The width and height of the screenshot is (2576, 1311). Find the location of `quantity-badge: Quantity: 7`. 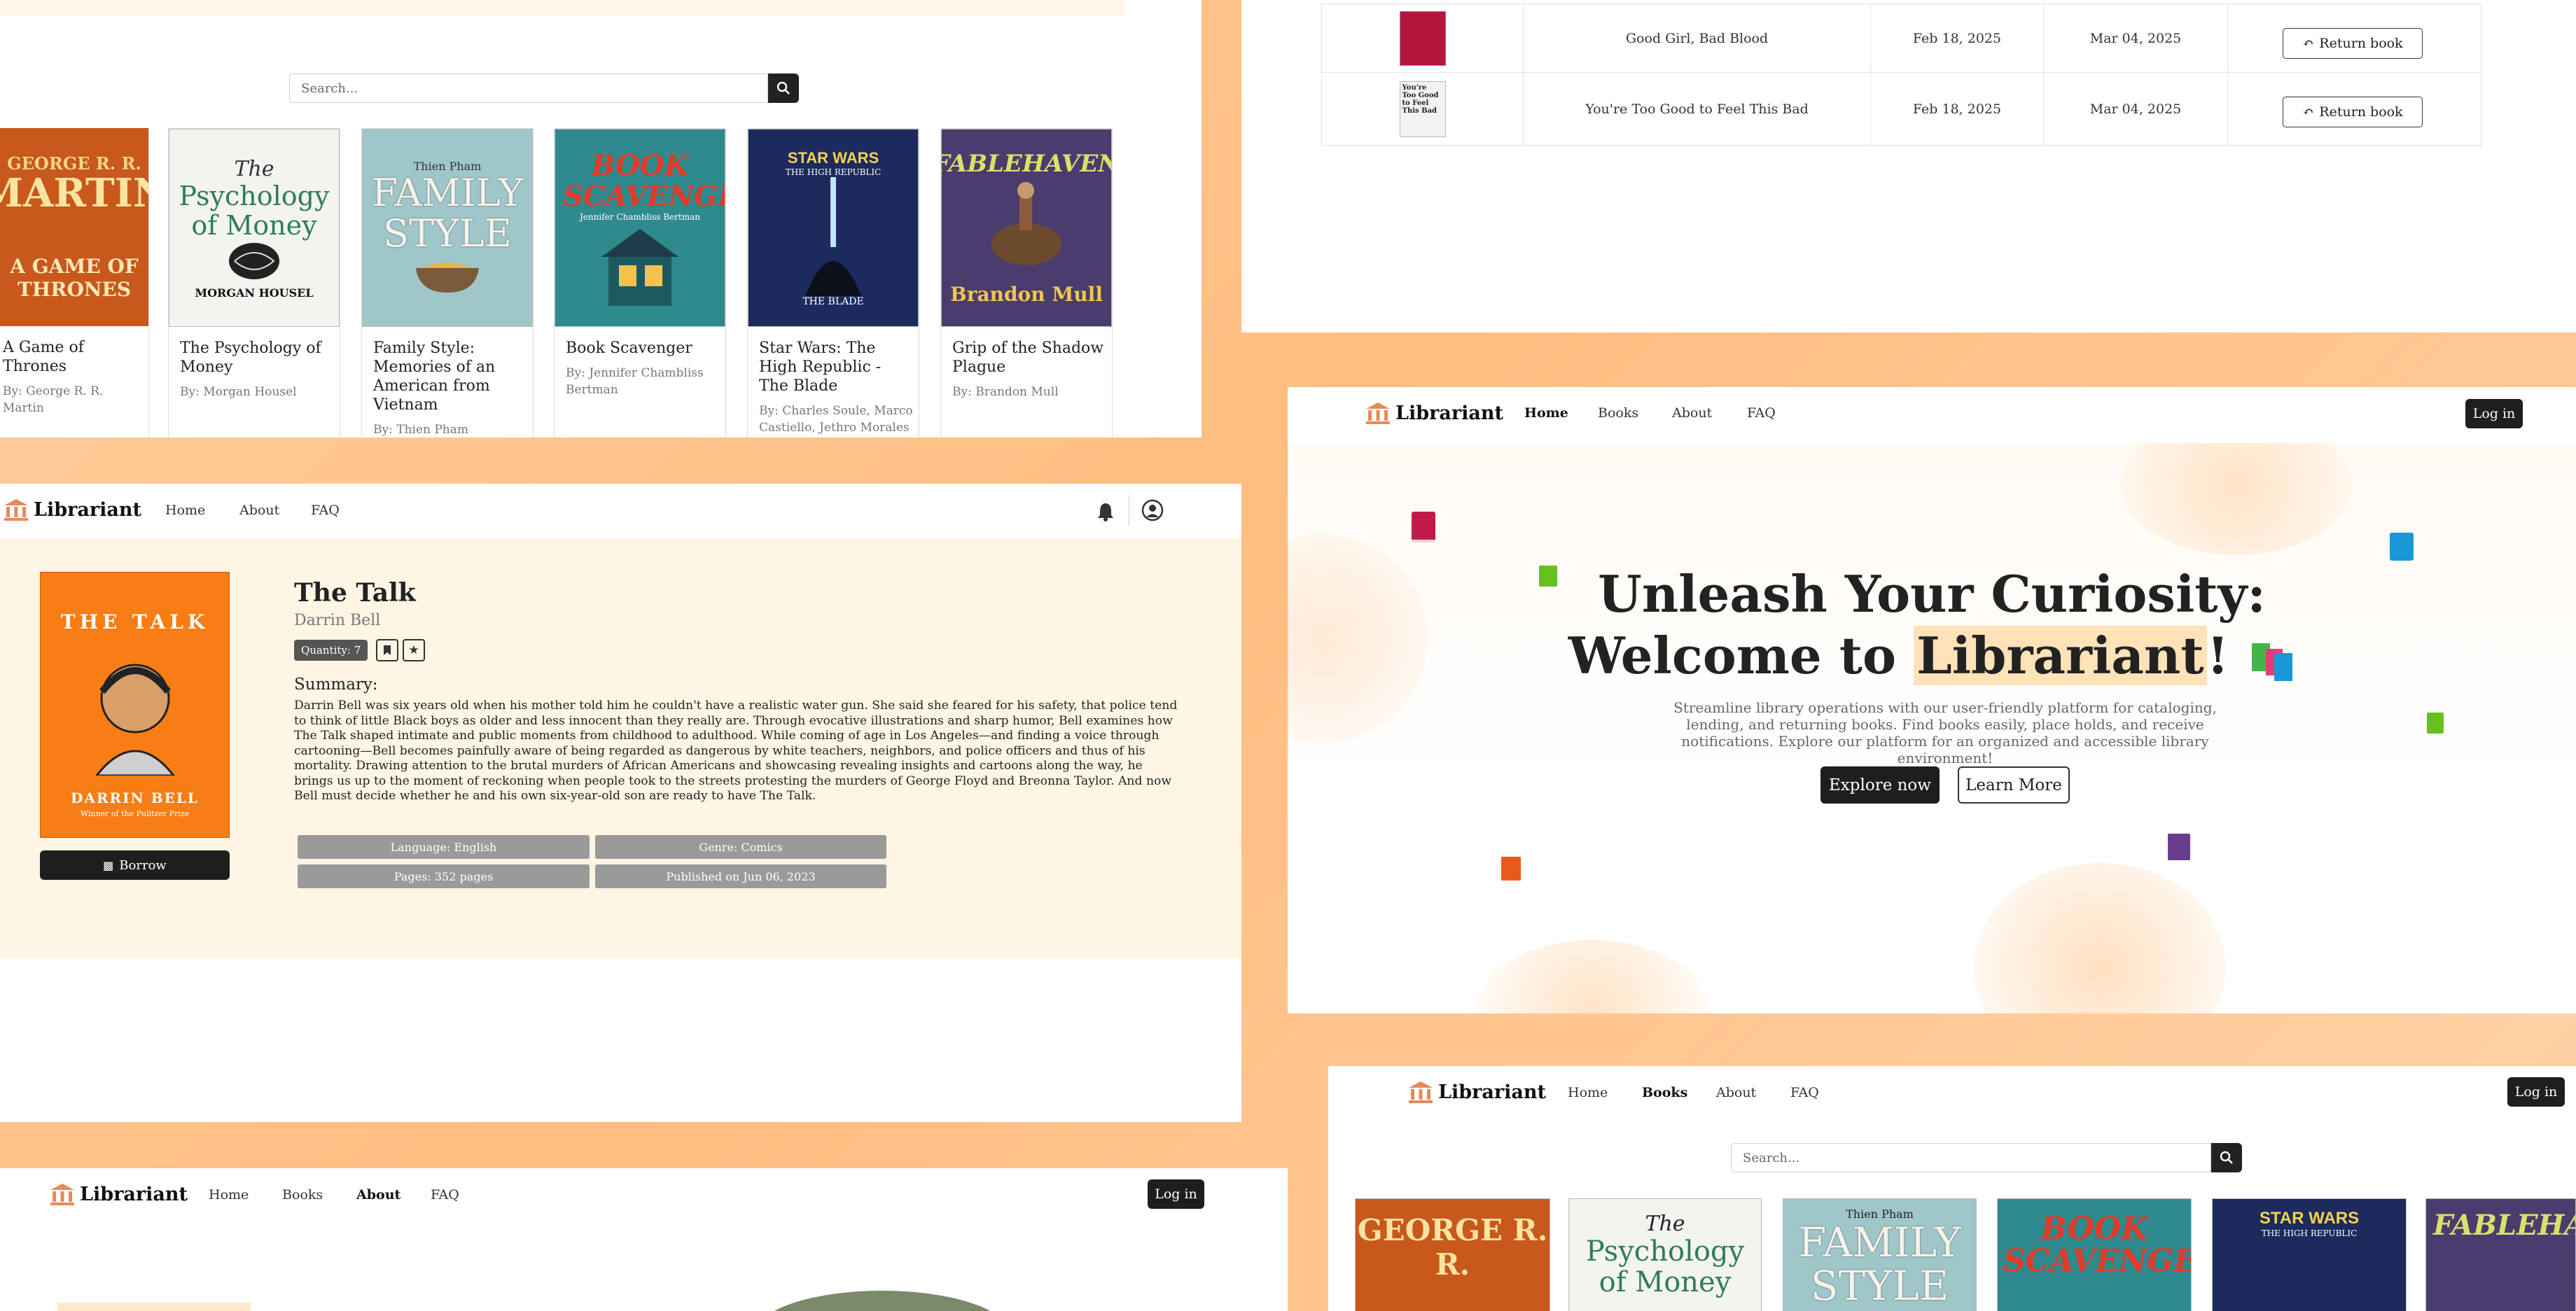

quantity-badge: Quantity: 7 is located at coordinates (331, 650).